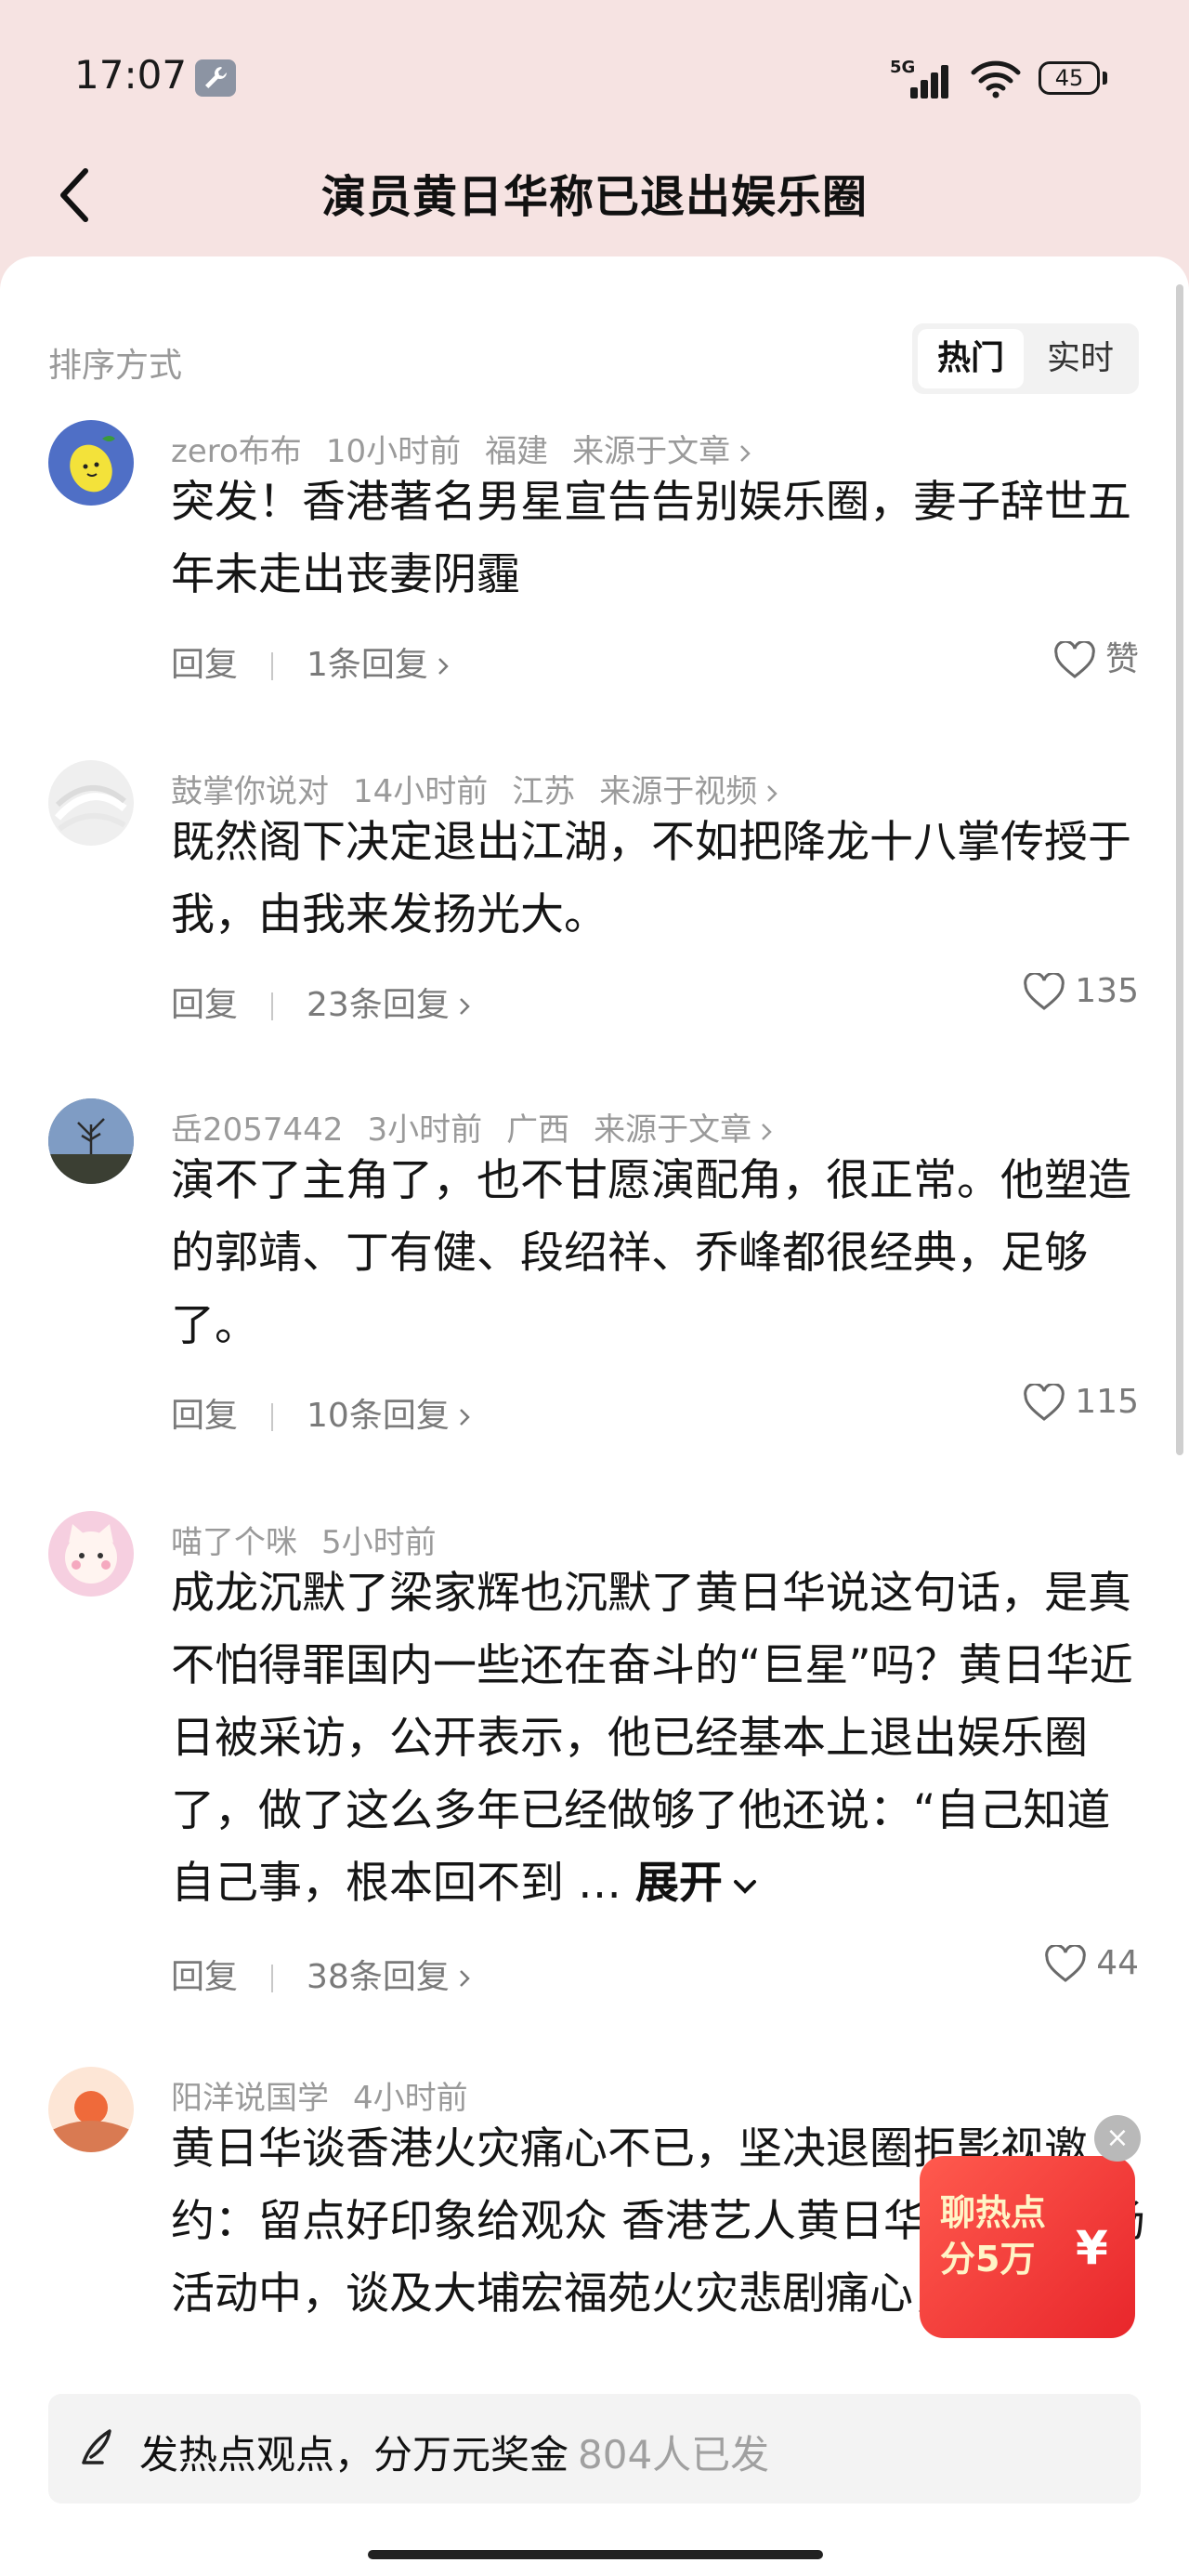  Describe the element at coordinates (97, 2446) in the screenshot. I see `pen-icon` at that location.